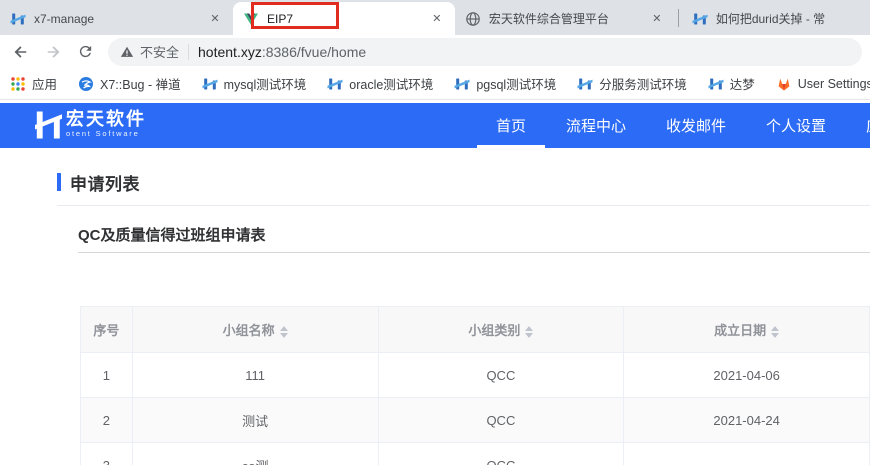 This screenshot has height=465, width=870. What do you see at coordinates (230, 51) in the screenshot?
I see `url-host: hotent.xyz` at bounding box center [230, 51].